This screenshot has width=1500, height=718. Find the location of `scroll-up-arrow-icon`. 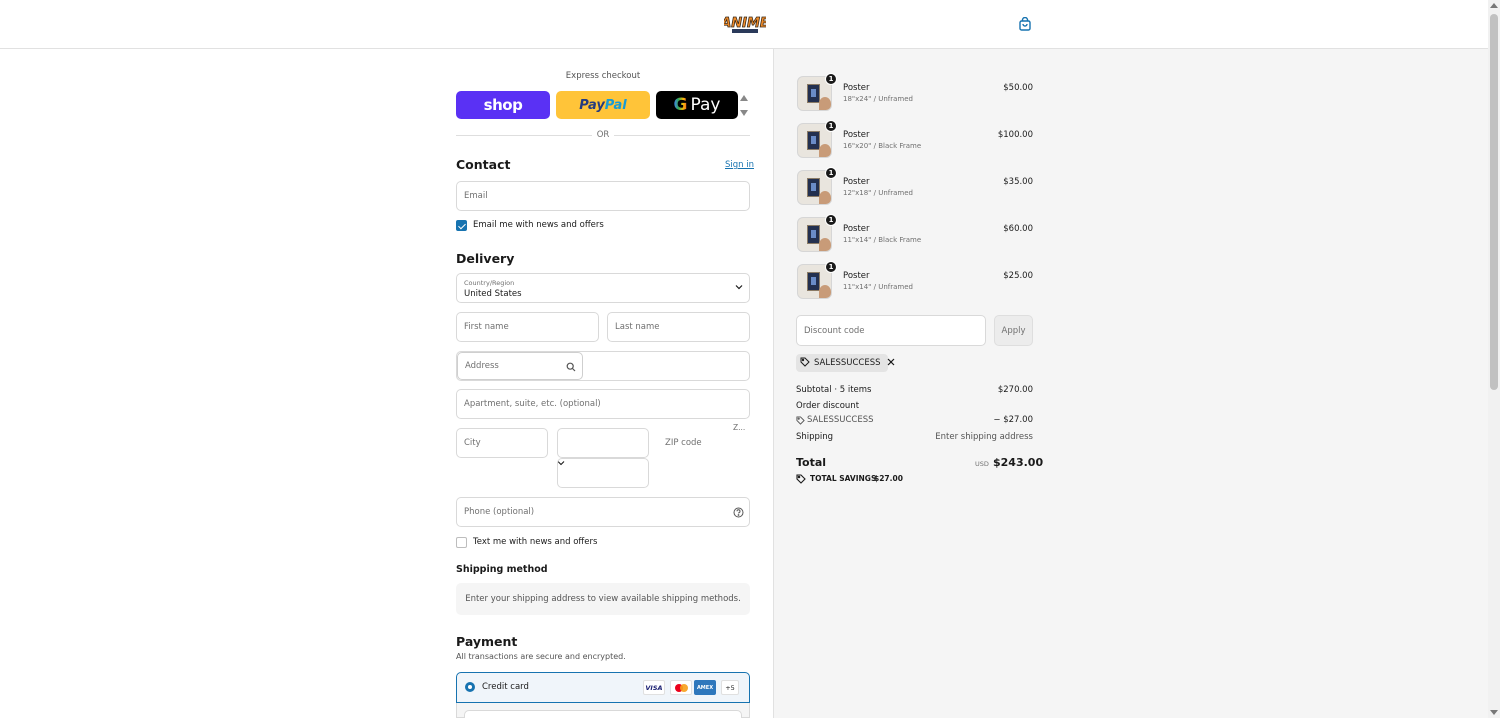

scroll-up-arrow-icon is located at coordinates (1494, 5).